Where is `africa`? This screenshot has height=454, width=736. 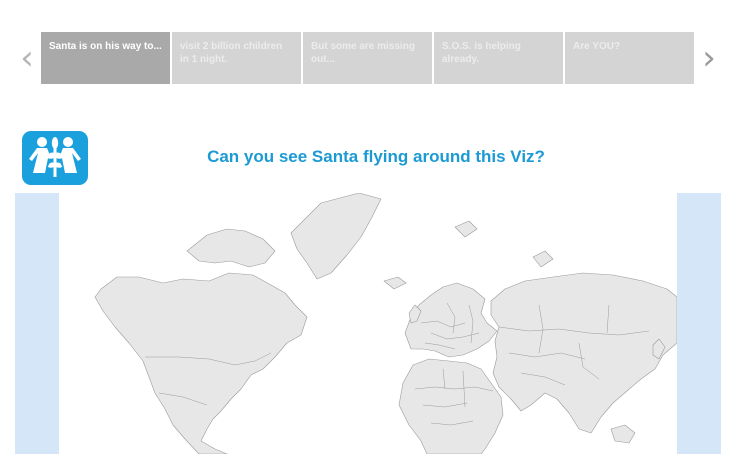
africa is located at coordinates (451, 406).